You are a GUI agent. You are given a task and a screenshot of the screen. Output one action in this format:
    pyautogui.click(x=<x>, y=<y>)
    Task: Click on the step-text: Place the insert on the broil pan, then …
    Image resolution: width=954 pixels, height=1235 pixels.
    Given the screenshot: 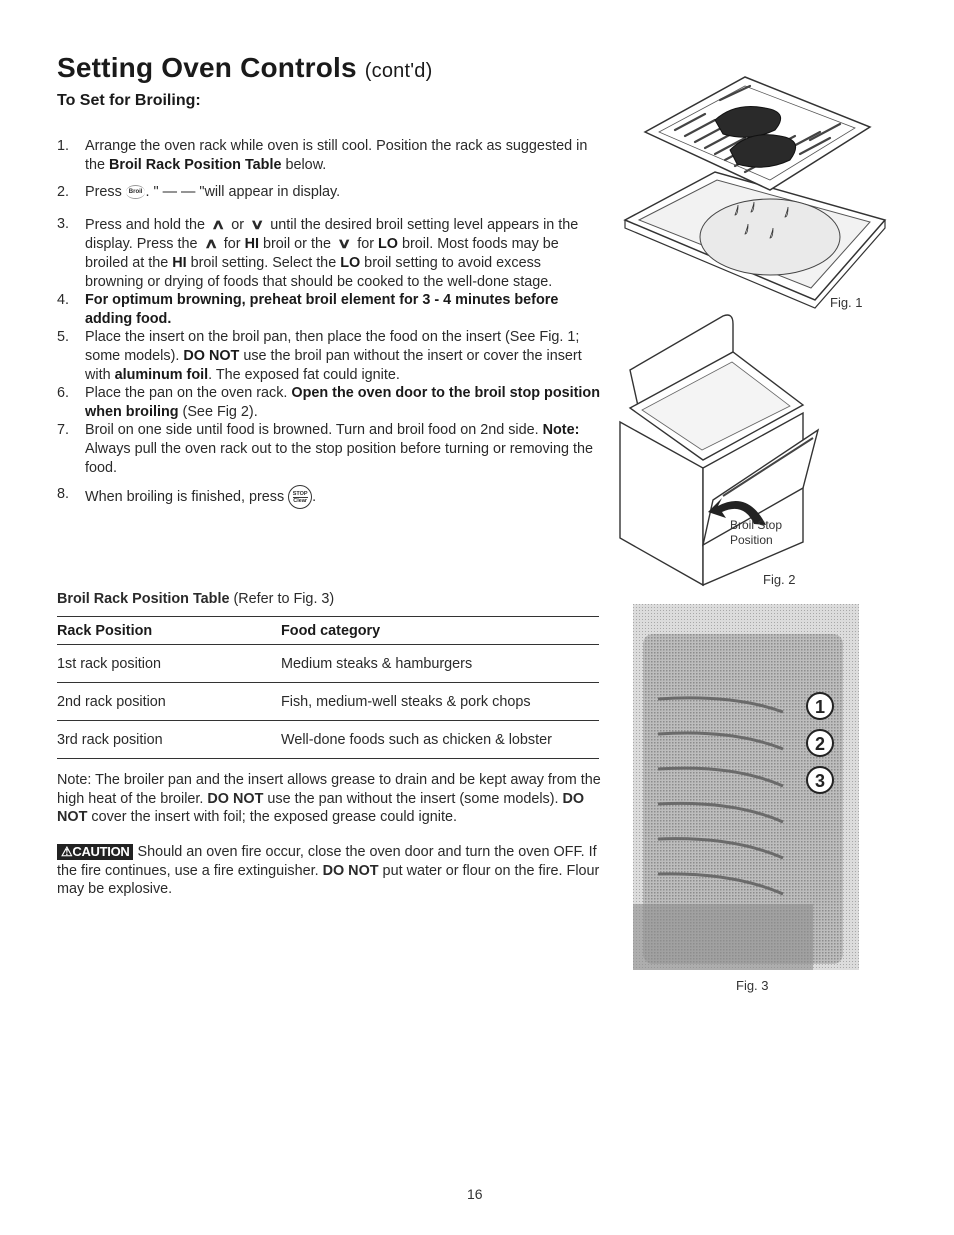 What is the action you would take?
    pyautogui.click(x=333, y=355)
    